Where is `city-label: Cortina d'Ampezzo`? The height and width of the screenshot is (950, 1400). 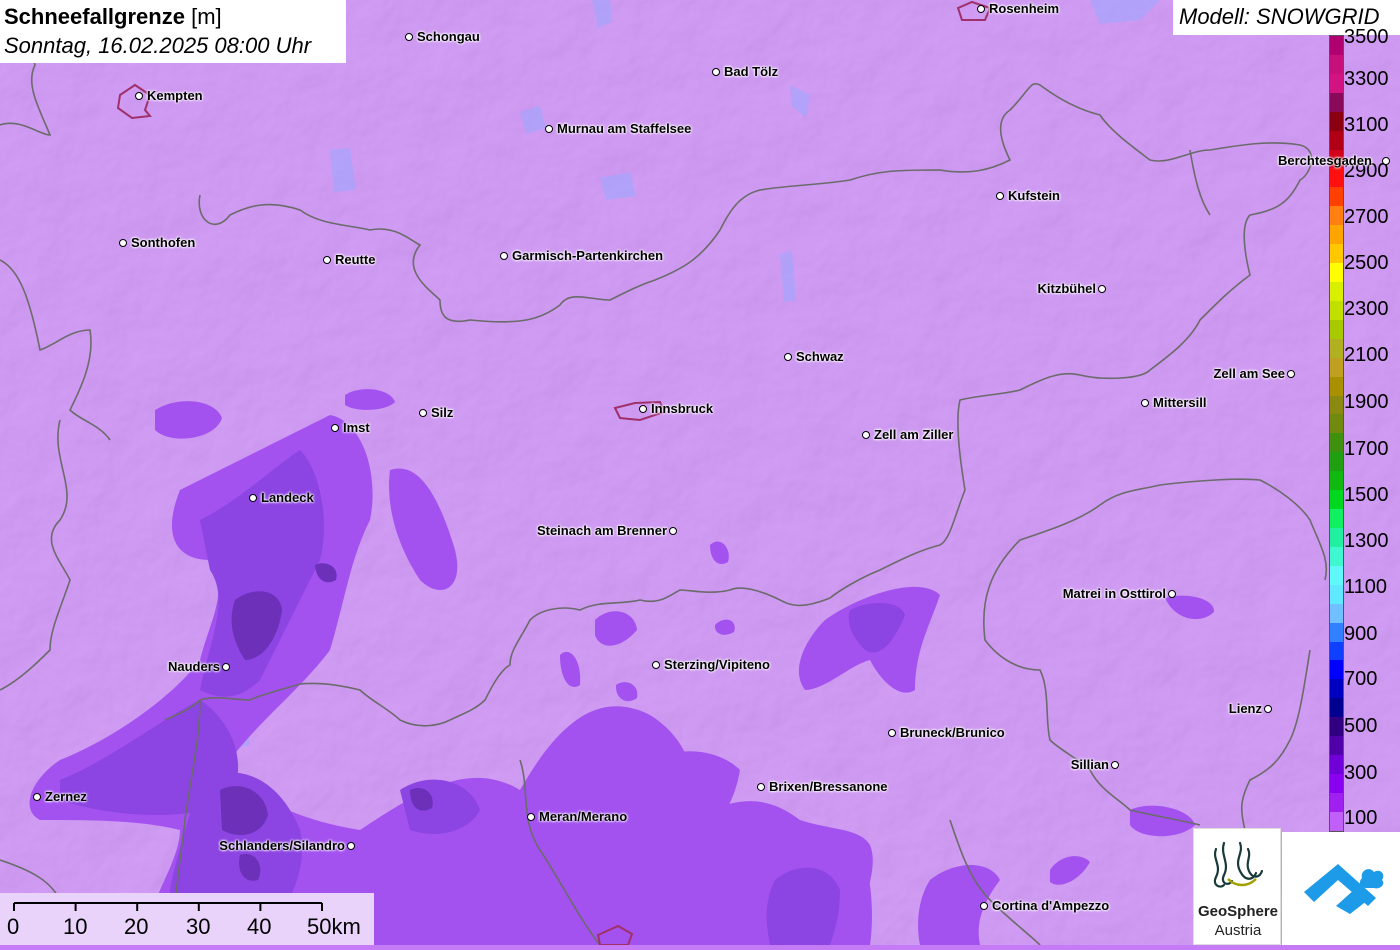
city-label: Cortina d'Ampezzo is located at coordinates (1051, 905).